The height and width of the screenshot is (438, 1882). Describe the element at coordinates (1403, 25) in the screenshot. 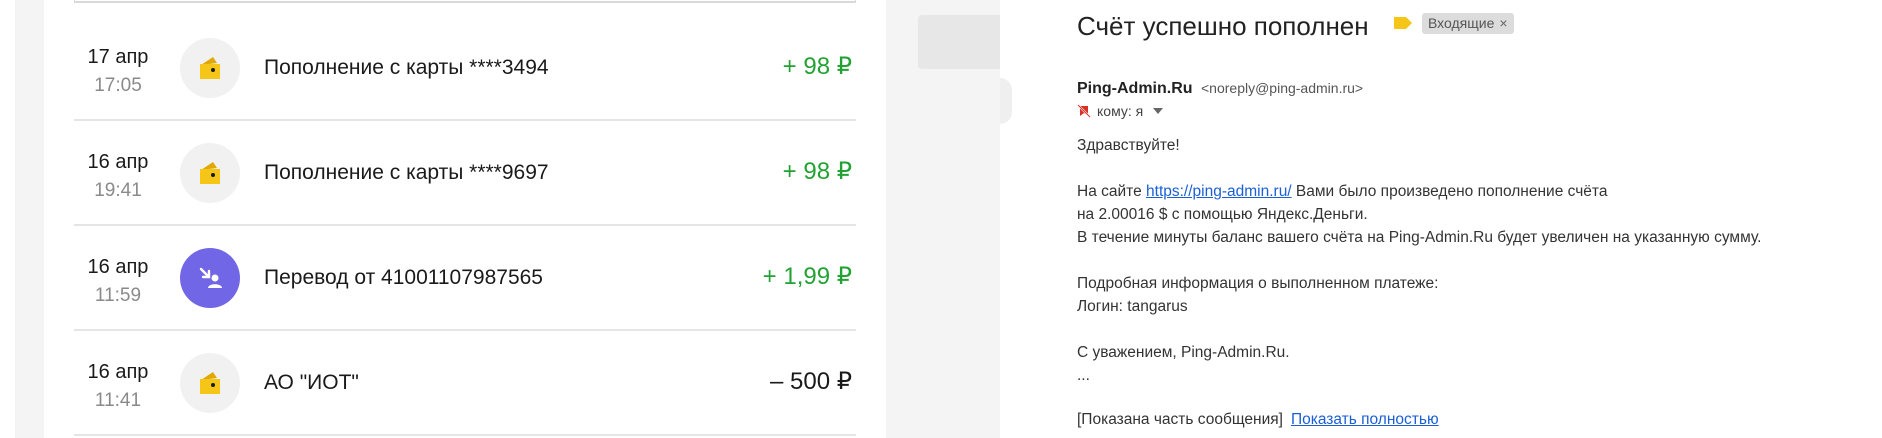

I see `important-label-icon` at that location.